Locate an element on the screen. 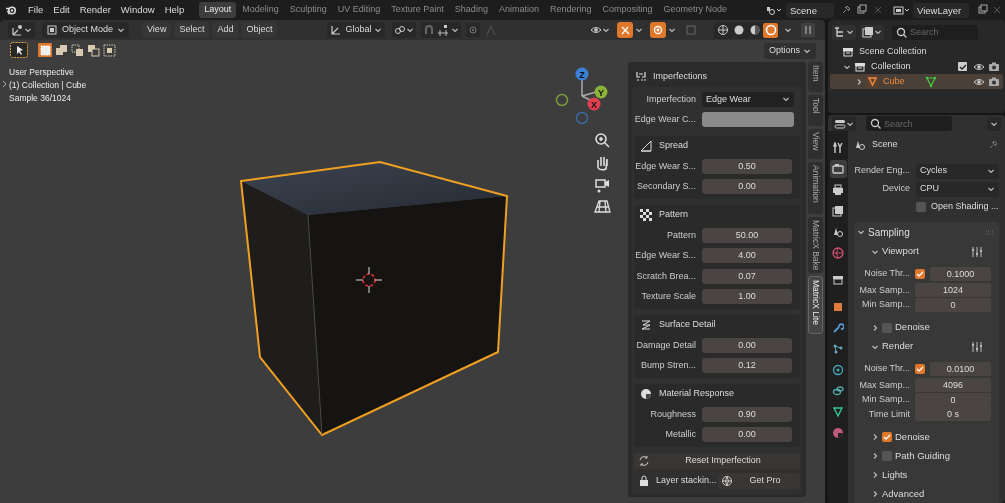 This screenshot has height=503, width=1005. menu-button: Add is located at coordinates (225, 30).